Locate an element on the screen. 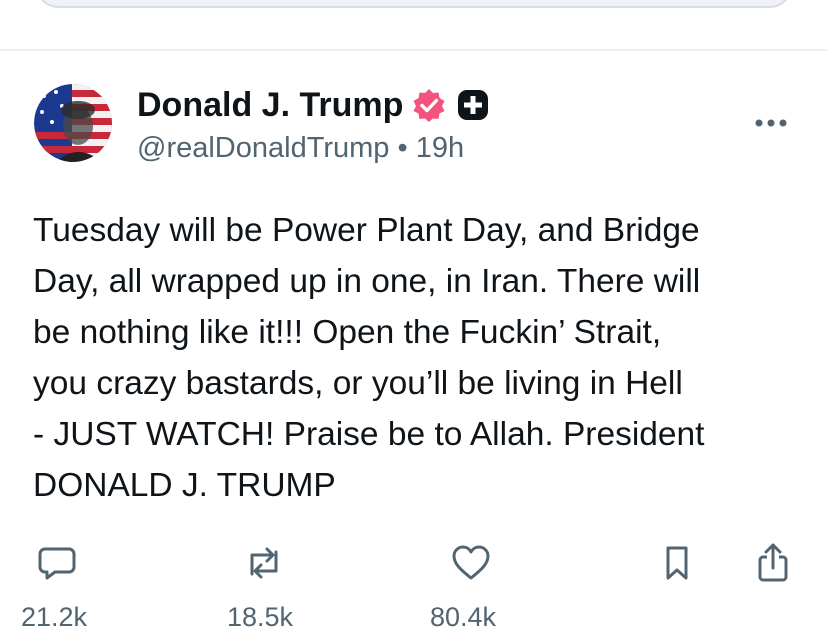 The height and width of the screenshot is (640, 828). reply-count: 21.2k is located at coordinates (54, 617).